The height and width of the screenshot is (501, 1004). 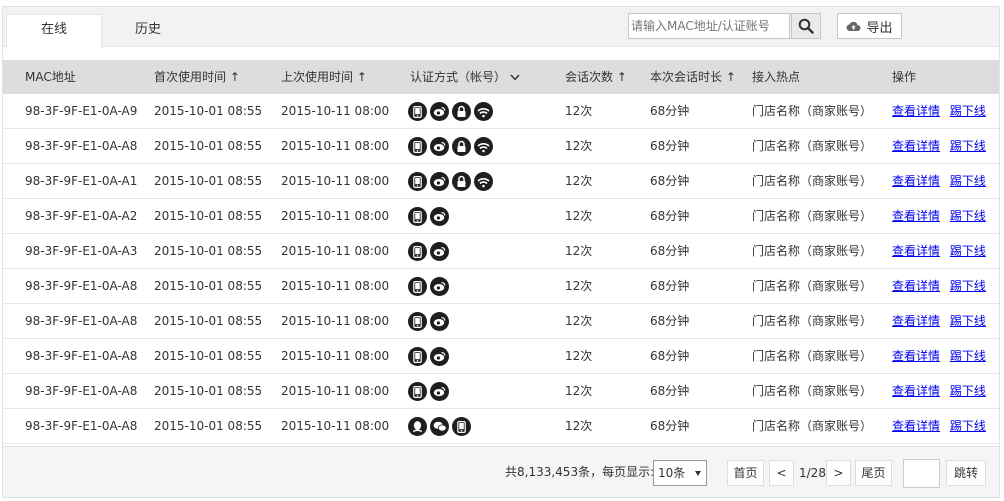 What do you see at coordinates (812, 473) in the screenshot?
I see `page-info: 1/28` at bounding box center [812, 473].